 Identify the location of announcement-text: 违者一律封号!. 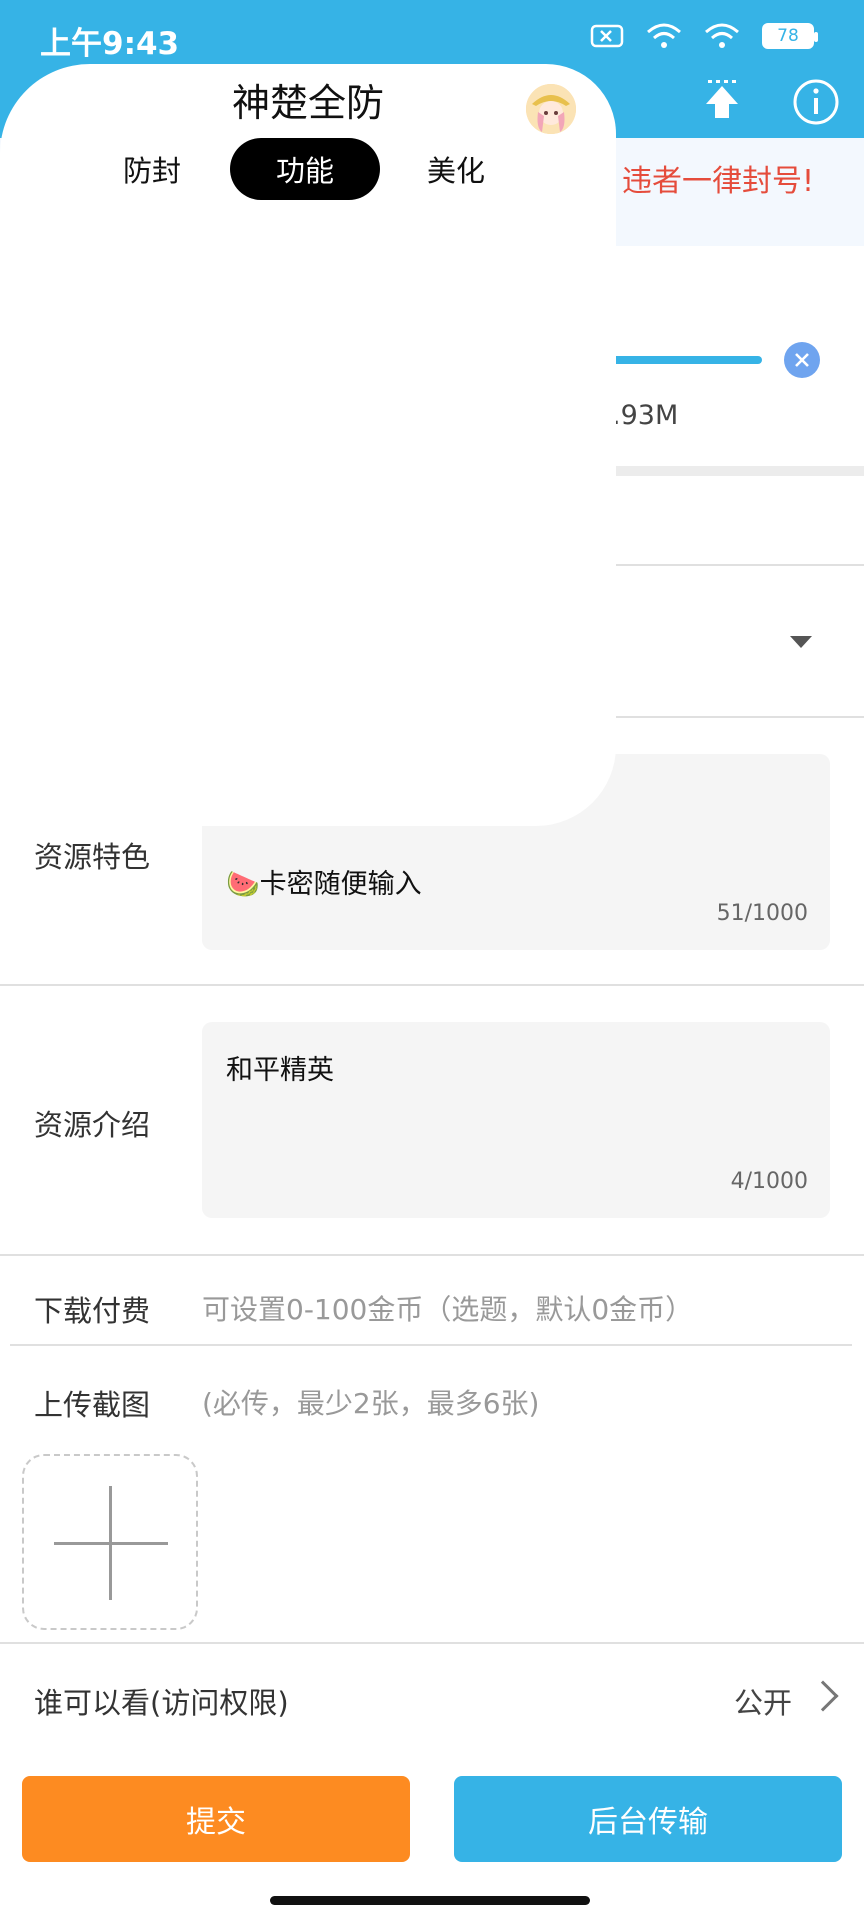
(717, 181).